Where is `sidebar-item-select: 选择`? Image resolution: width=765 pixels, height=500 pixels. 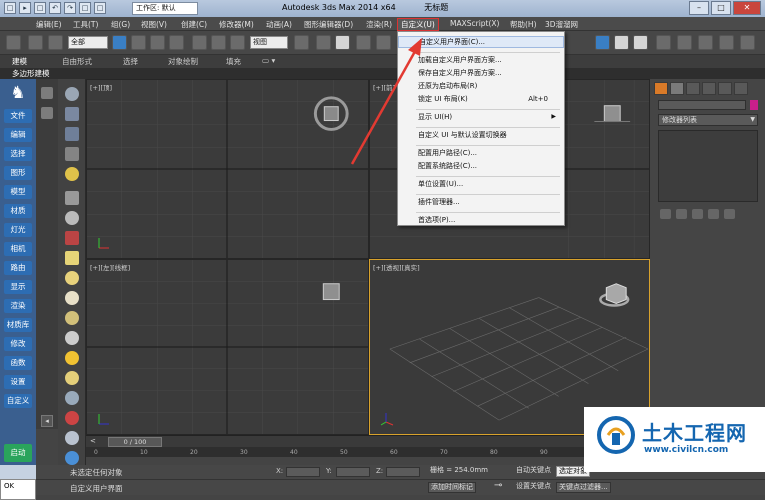
sidebar-item-select: 选择 is located at coordinates (18, 154).